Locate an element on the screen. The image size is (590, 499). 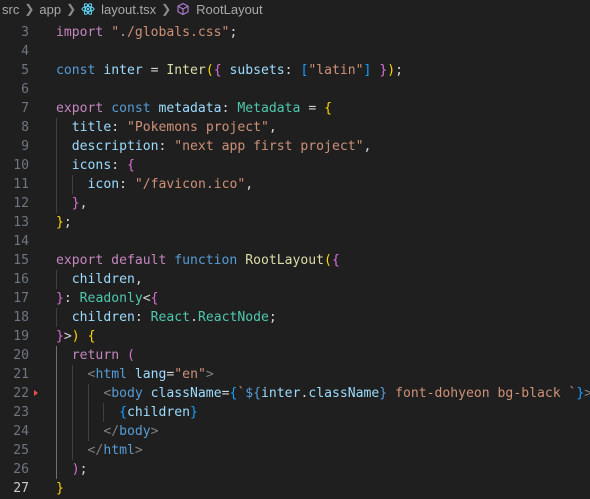
line-number: 19 is located at coordinates (21, 336).